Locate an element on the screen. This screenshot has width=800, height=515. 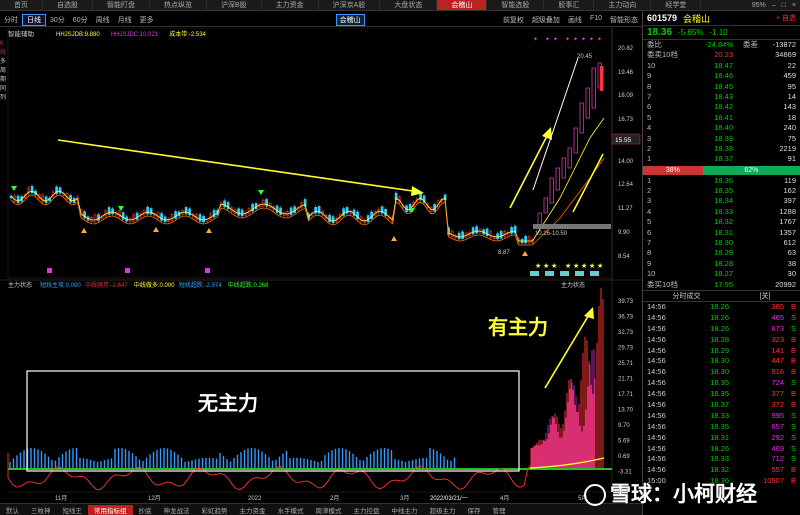
book-row: 9 18.46 459 is located at coordinates (721, 76).